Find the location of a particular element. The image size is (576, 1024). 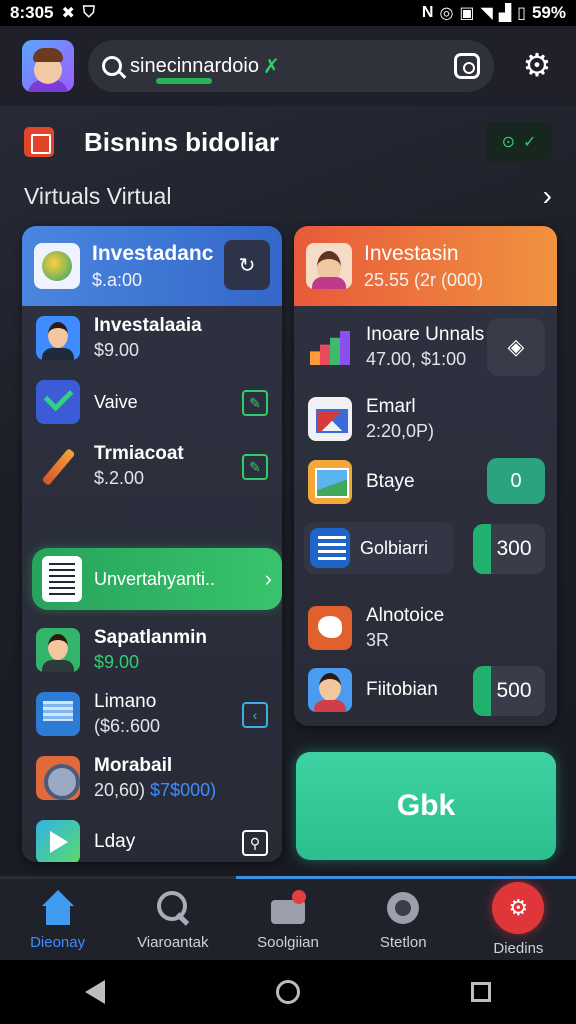

list-item-value: $9.00 is located at coordinates (117, 662).